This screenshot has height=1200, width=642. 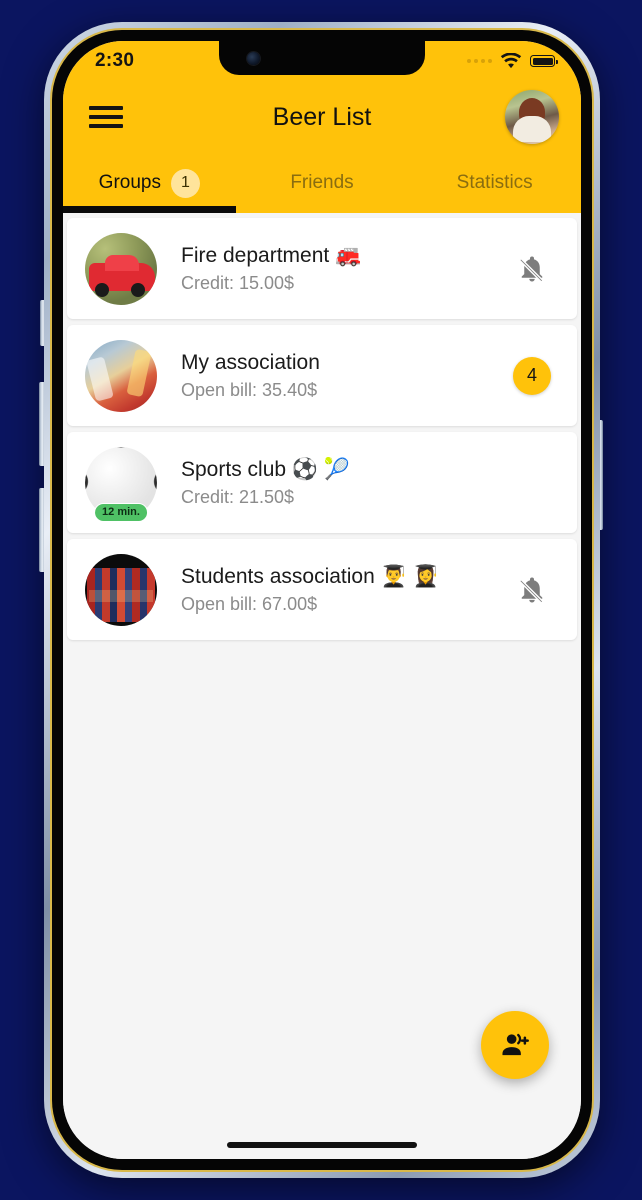 I want to click on front-camera-icon, so click(x=253, y=58).